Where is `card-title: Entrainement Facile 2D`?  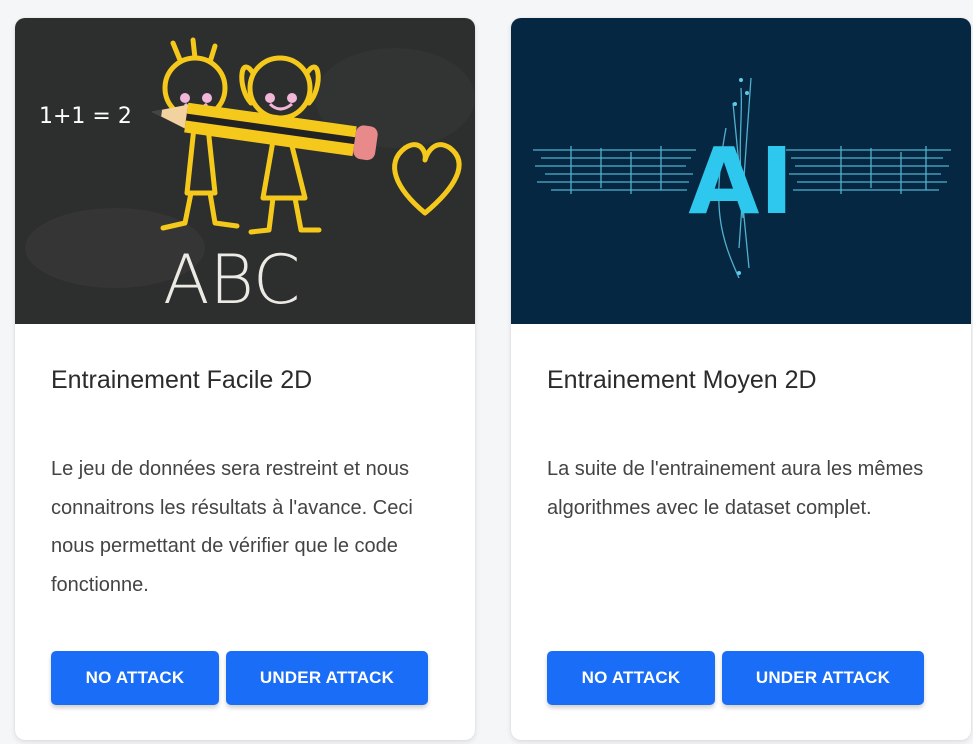 card-title: Entrainement Facile 2D is located at coordinates (182, 380).